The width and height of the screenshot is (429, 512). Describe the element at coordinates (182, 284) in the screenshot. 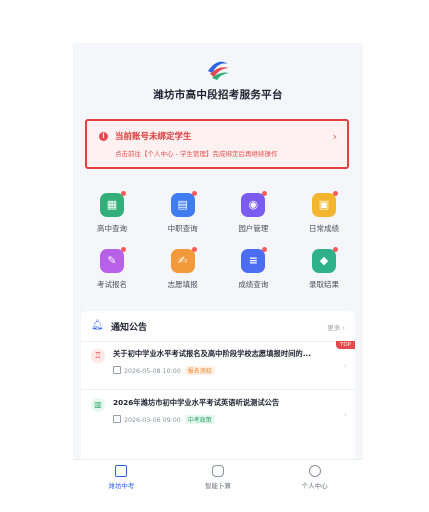

I see `service-label: 志愿填报` at that location.